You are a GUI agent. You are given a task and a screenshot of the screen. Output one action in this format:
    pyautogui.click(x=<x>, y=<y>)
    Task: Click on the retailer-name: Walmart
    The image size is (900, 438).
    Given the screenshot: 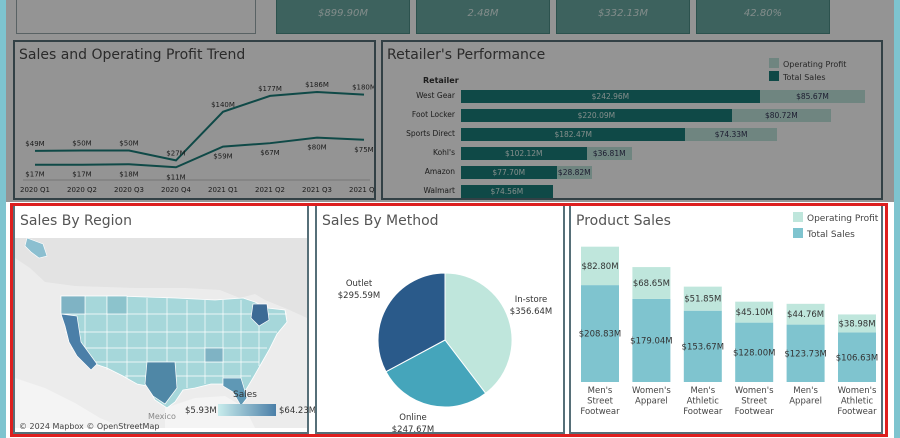 What is the action you would take?
    pyautogui.click(x=439, y=190)
    